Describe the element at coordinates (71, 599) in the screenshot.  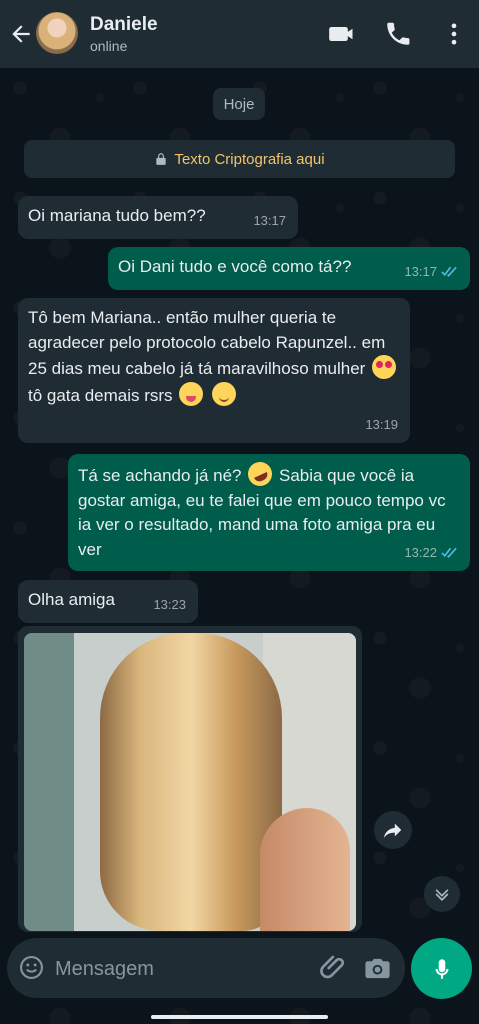
I see `message-text: Olha amiga` at that location.